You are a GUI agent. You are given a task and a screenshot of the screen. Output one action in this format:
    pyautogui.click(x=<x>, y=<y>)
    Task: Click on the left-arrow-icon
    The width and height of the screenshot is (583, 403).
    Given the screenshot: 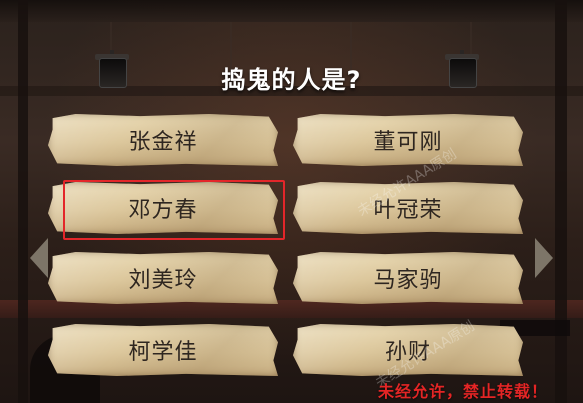 What is the action you would take?
    pyautogui.click(x=39, y=258)
    